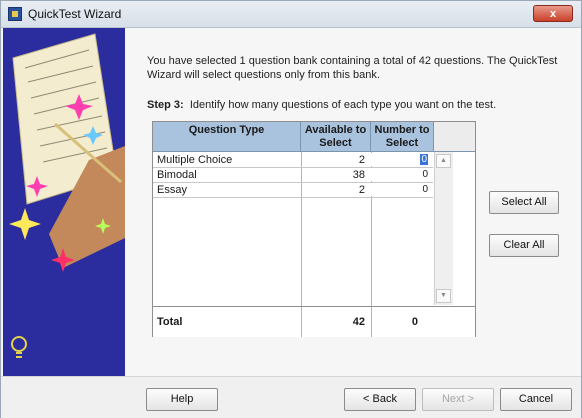 The width and height of the screenshot is (582, 418). I want to click on next-button: Next >, so click(458, 399).